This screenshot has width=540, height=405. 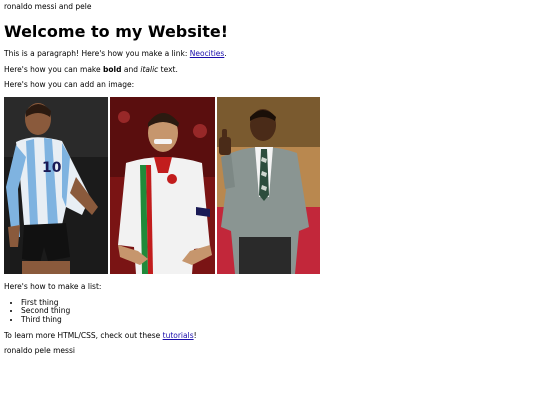 What do you see at coordinates (278, 320) in the screenshot?
I see `list-item: Third thing` at bounding box center [278, 320].